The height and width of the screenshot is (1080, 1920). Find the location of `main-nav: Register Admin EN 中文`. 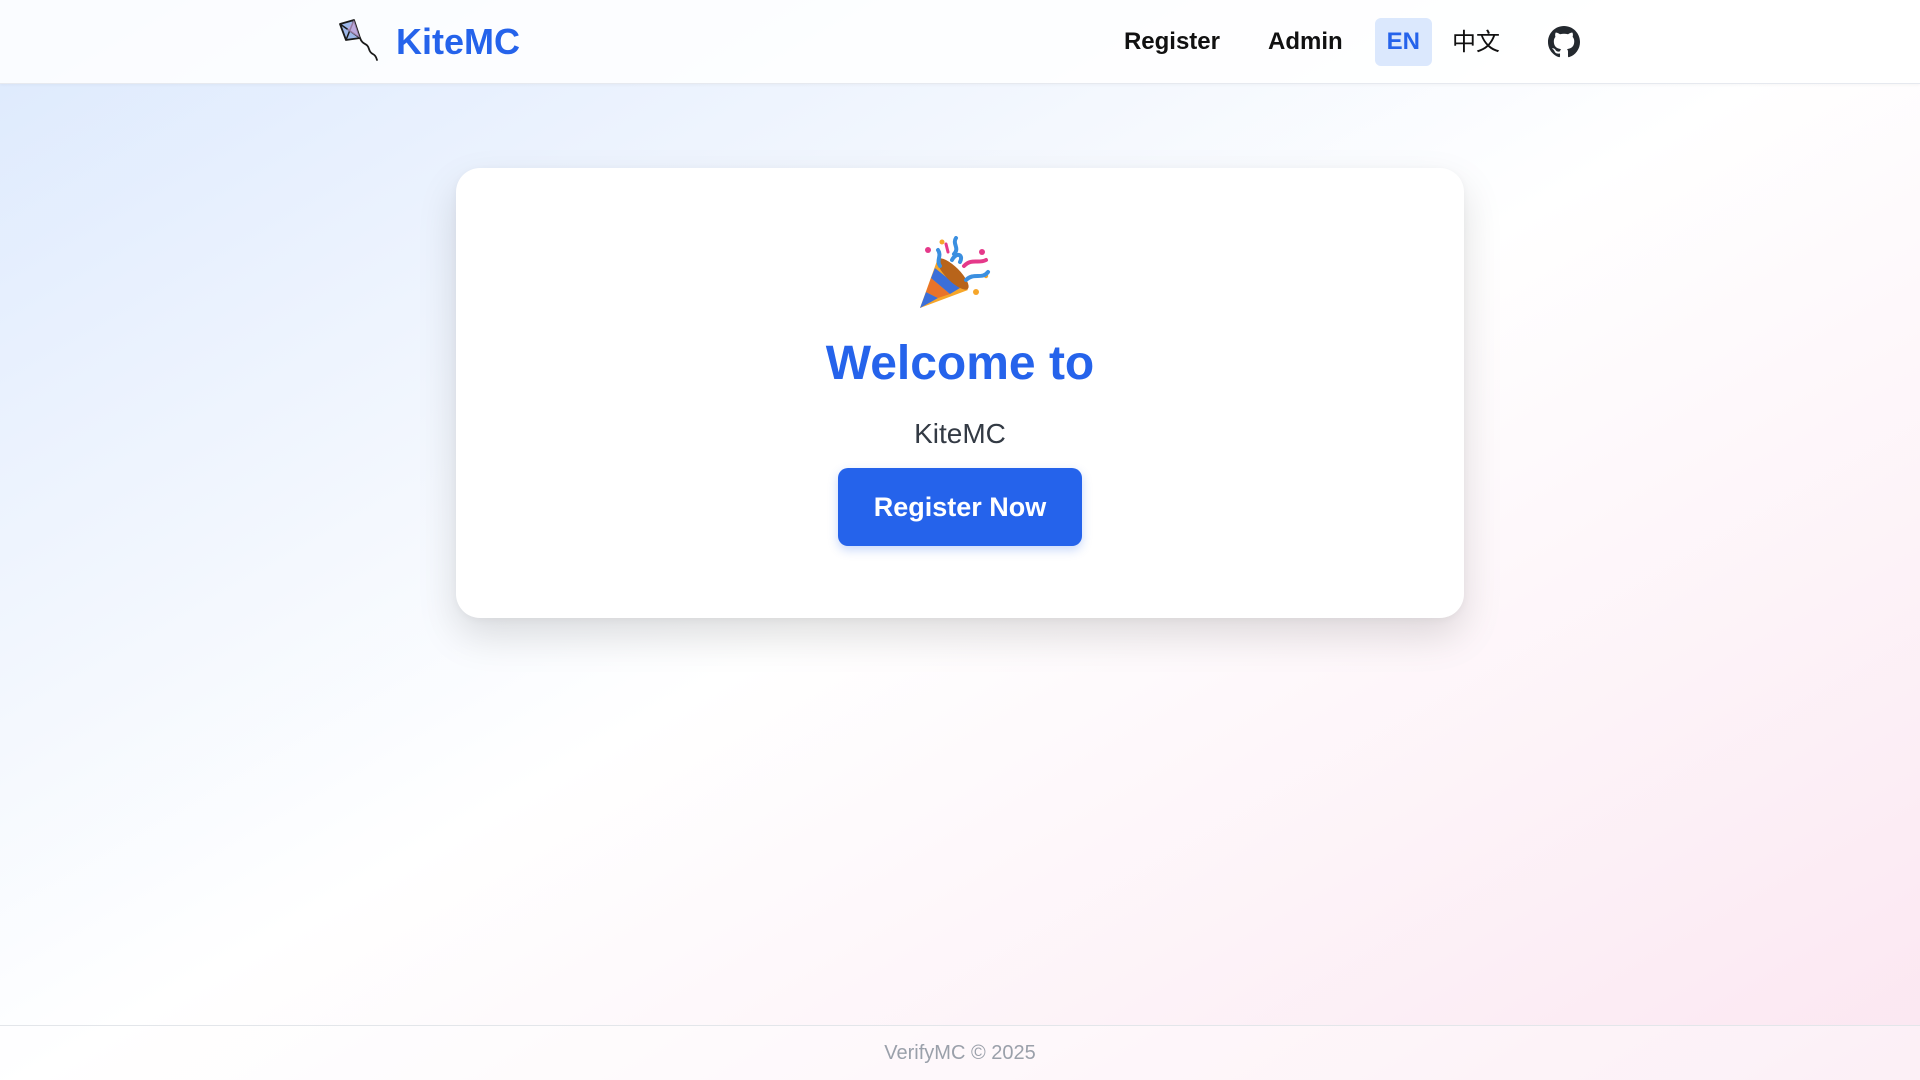

main-nav: Register Admin EN 中文 is located at coordinates (1340, 42).